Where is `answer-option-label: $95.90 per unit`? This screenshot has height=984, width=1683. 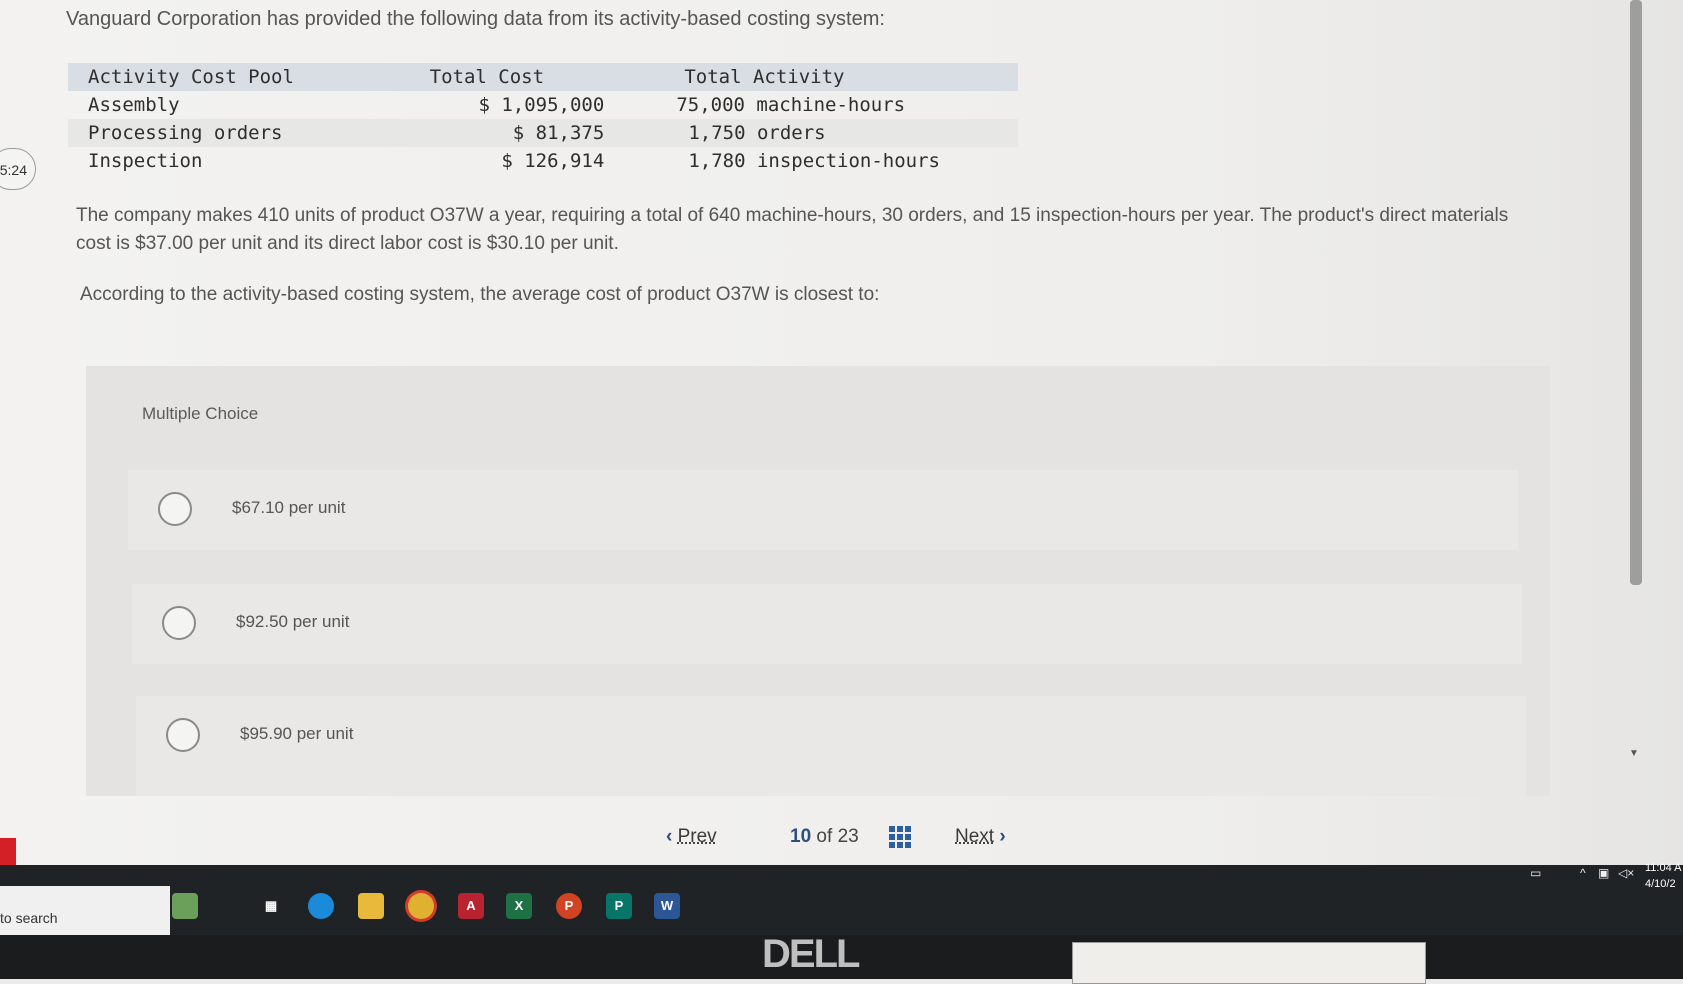
answer-option-label: $95.90 per unit is located at coordinates (297, 733).